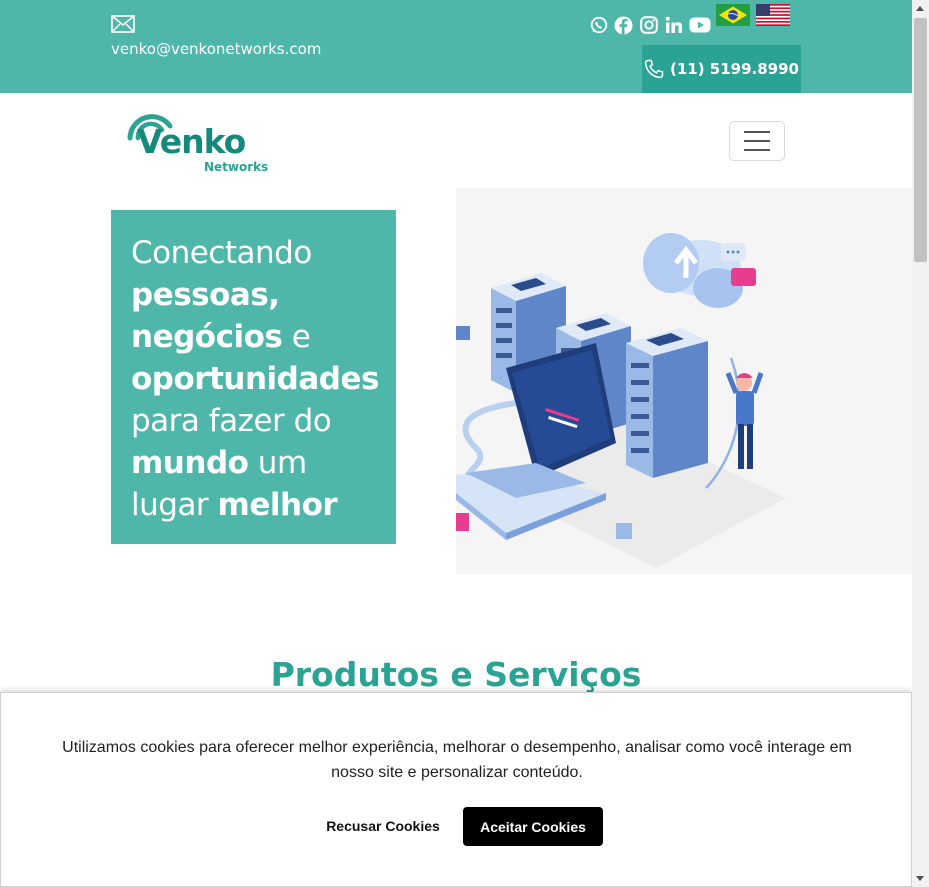 The width and height of the screenshot is (929, 887). I want to click on venko-logo: Venko Networks, so click(199, 142).